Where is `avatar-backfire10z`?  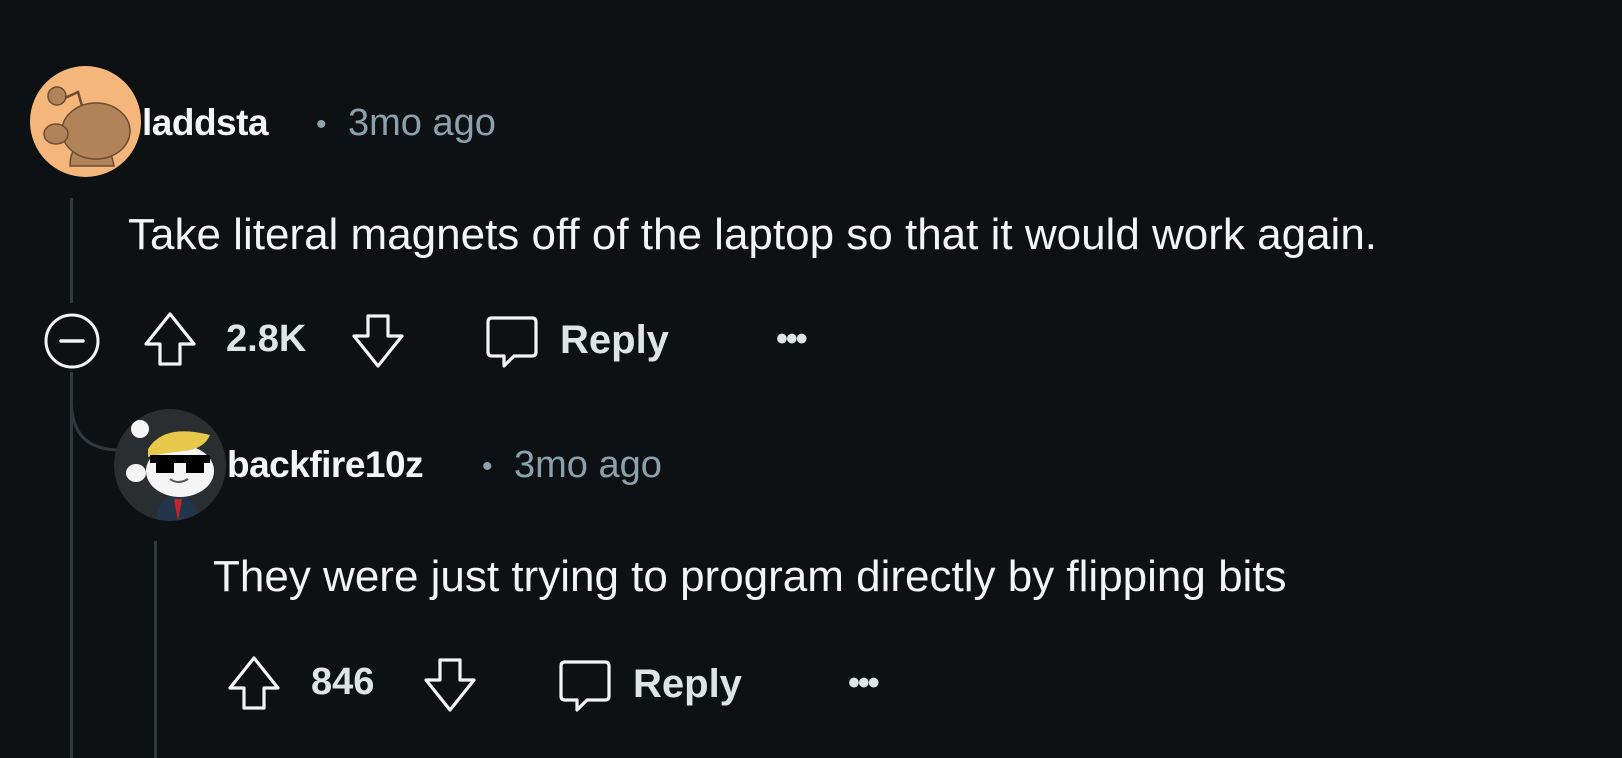 avatar-backfire10z is located at coordinates (170, 465).